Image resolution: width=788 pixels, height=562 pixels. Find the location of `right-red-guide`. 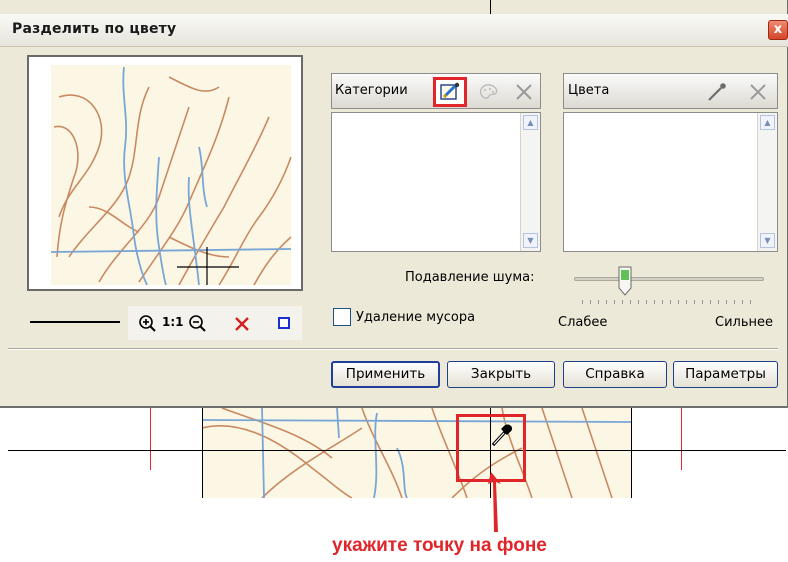

right-red-guide is located at coordinates (681, 439).